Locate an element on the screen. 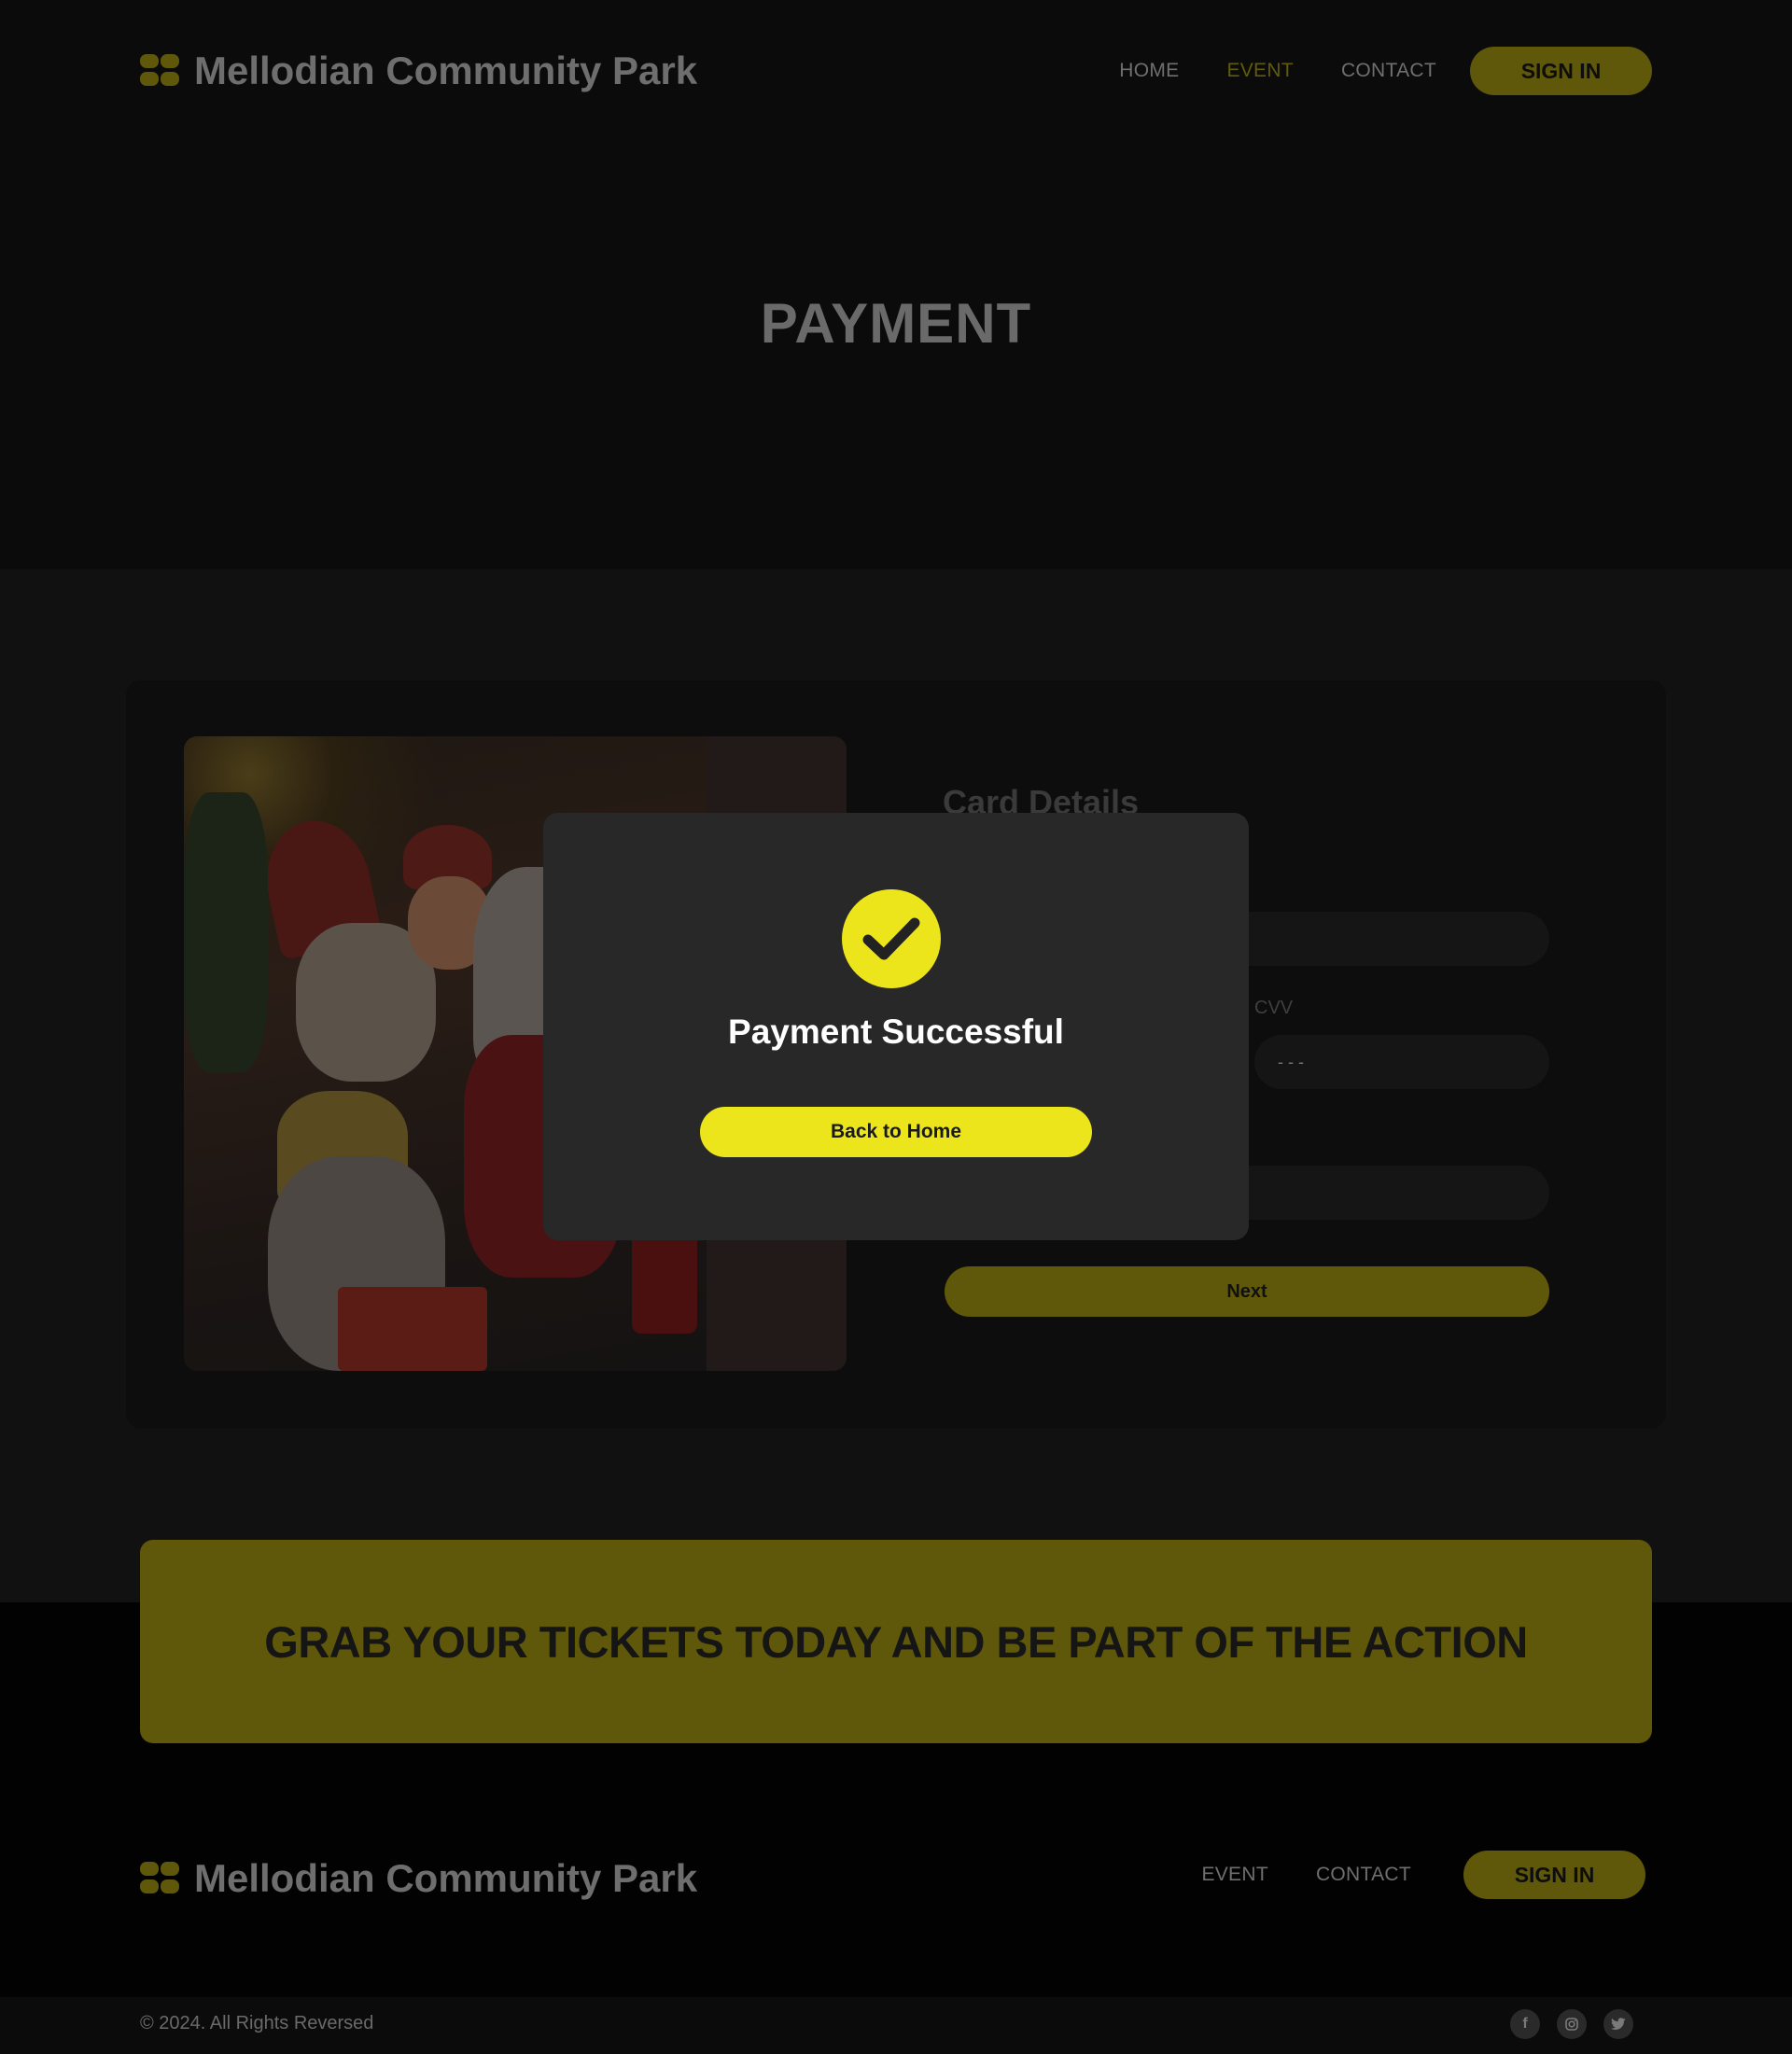 The height and width of the screenshot is (2054, 1792). footer-nav-event: EVENT is located at coordinates (1234, 1875).